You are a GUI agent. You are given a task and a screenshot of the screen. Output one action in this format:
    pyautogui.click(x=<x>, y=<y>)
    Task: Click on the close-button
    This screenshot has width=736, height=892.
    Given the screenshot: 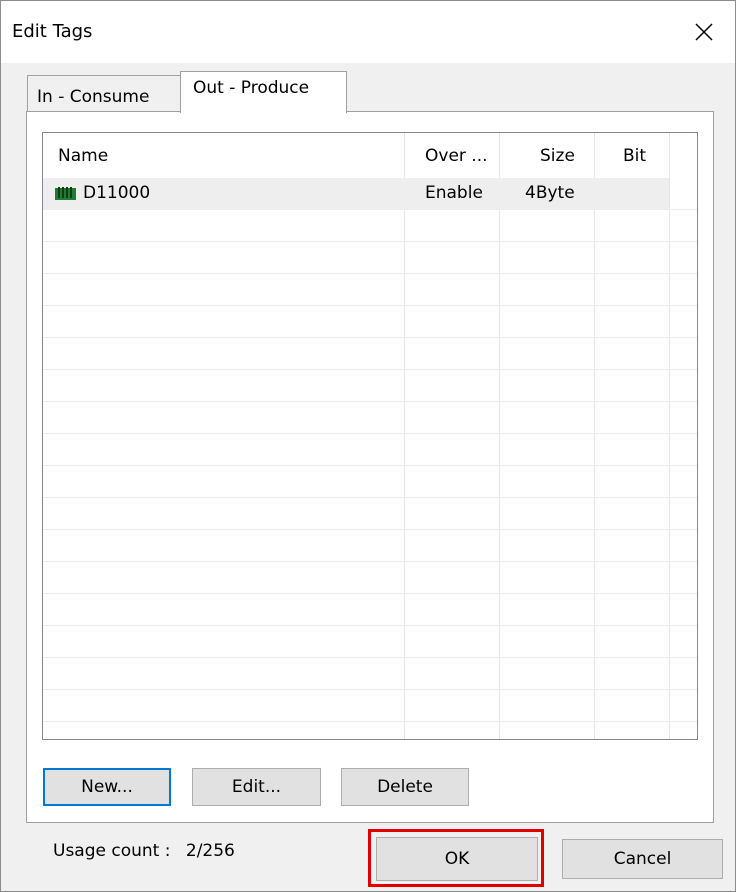 What is the action you would take?
    pyautogui.click(x=704, y=32)
    